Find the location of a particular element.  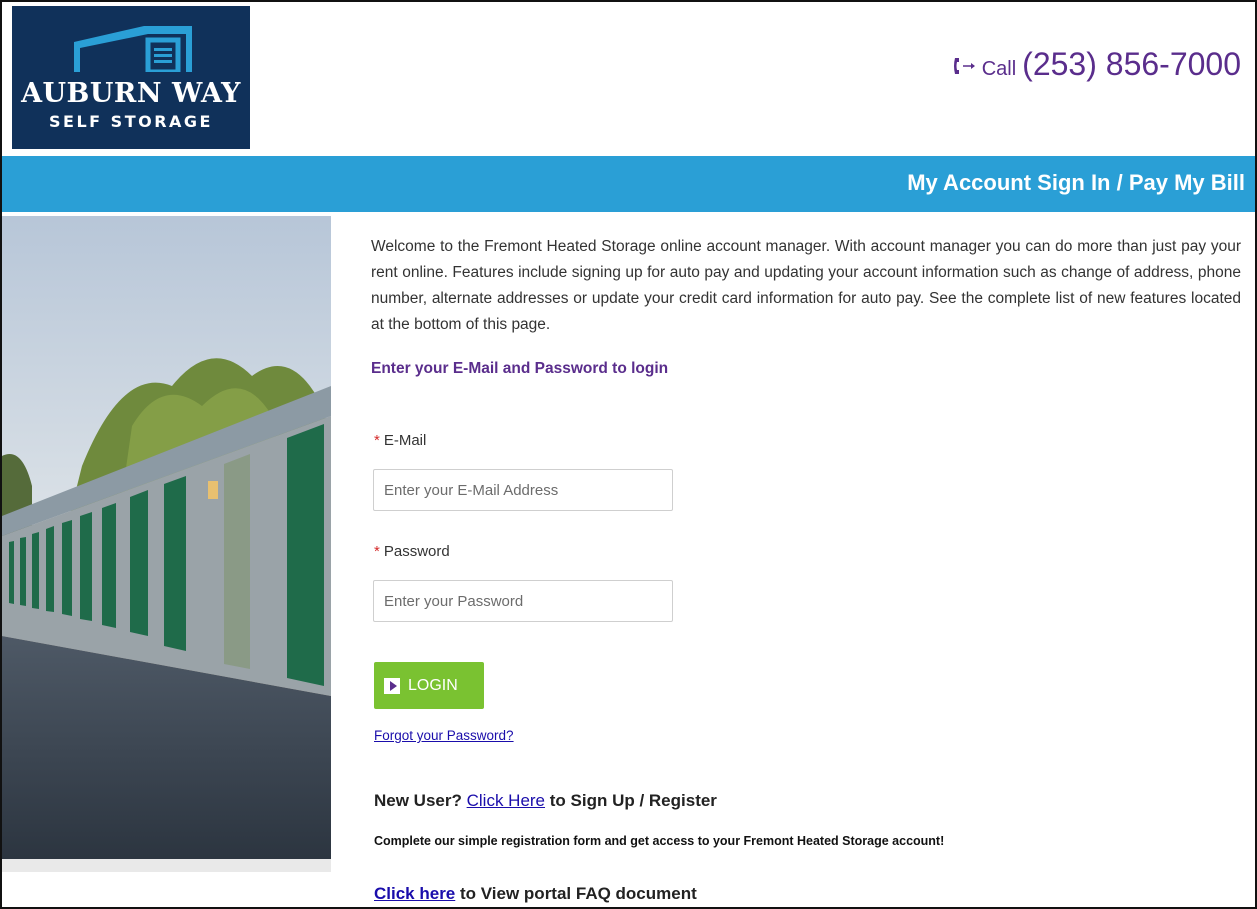

logo-name: AUBURN WAY is located at coordinates (131, 93).